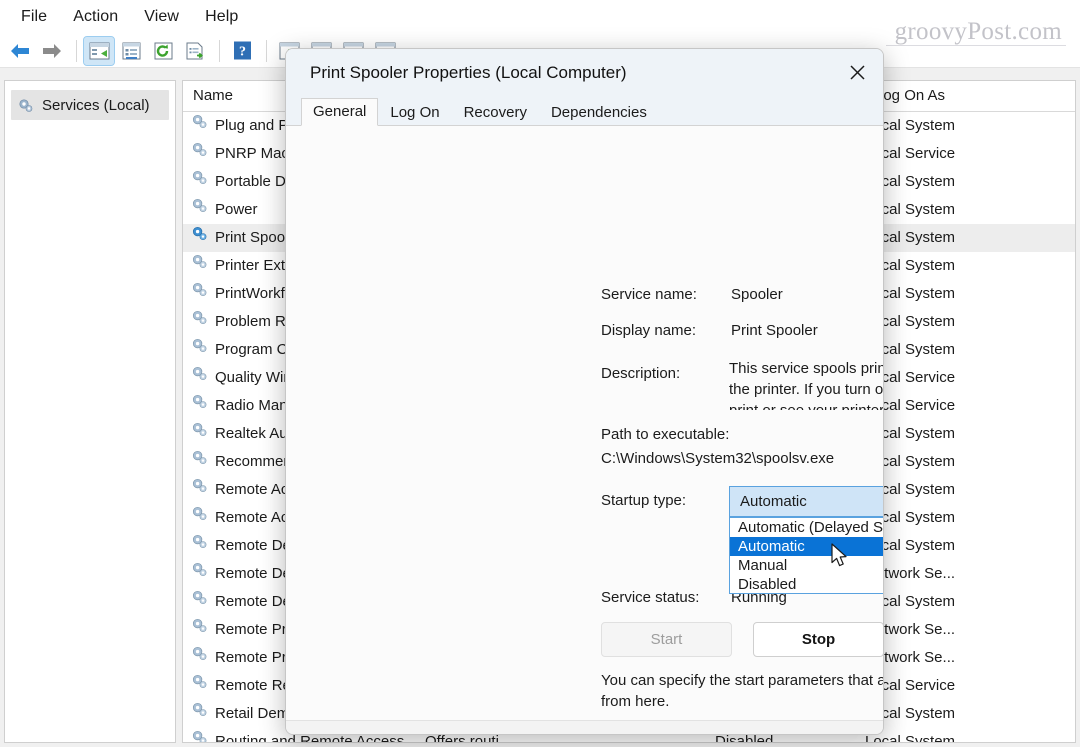  Describe the element at coordinates (495, 112) in the screenshot. I see `tab-recovery: Recovery` at that location.